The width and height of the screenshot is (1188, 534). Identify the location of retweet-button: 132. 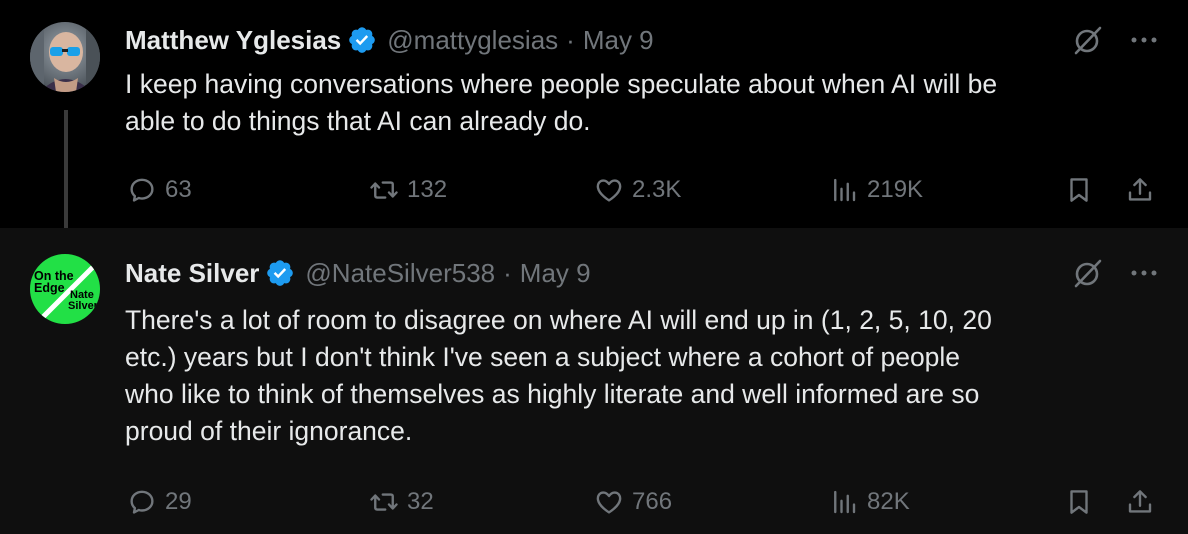
(408, 190).